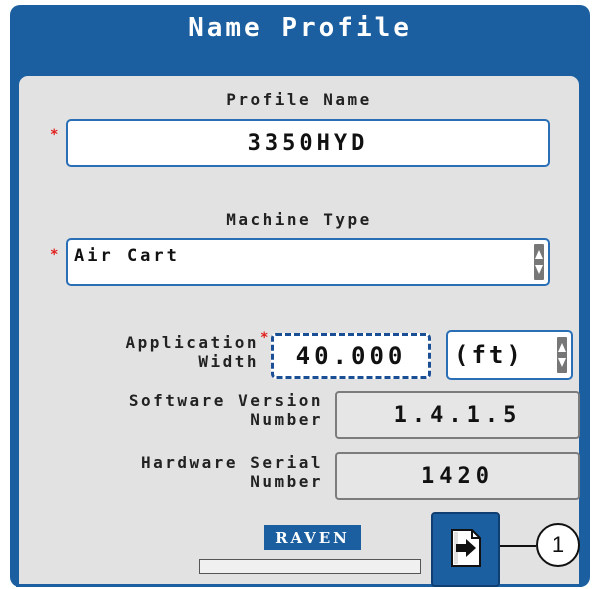 The width and height of the screenshot is (600, 589). Describe the element at coordinates (286, 481) in the screenshot. I see `hardware-serial-label-line2: Number` at that location.